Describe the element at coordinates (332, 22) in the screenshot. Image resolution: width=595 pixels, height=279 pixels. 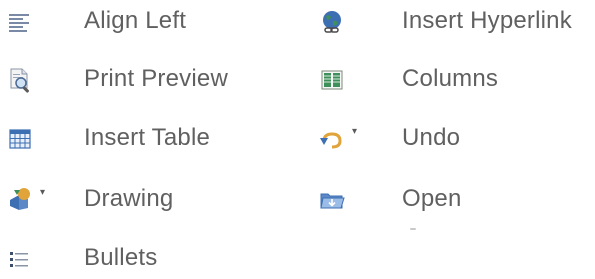
I see `hyperlink-globe-icon` at that location.